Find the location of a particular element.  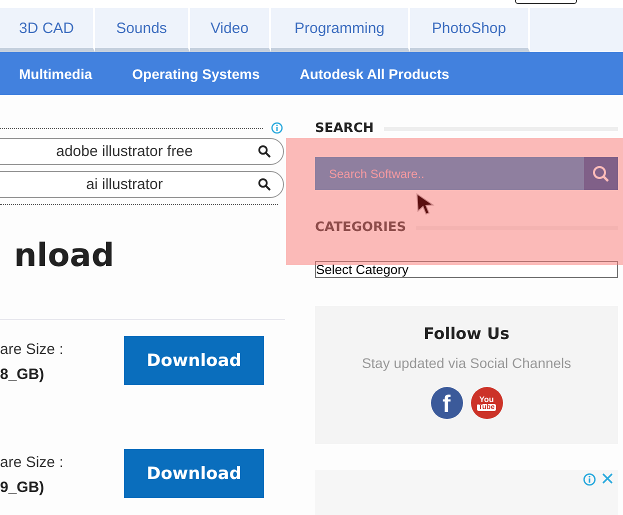

search-field: Search Software.. is located at coordinates (449, 173).